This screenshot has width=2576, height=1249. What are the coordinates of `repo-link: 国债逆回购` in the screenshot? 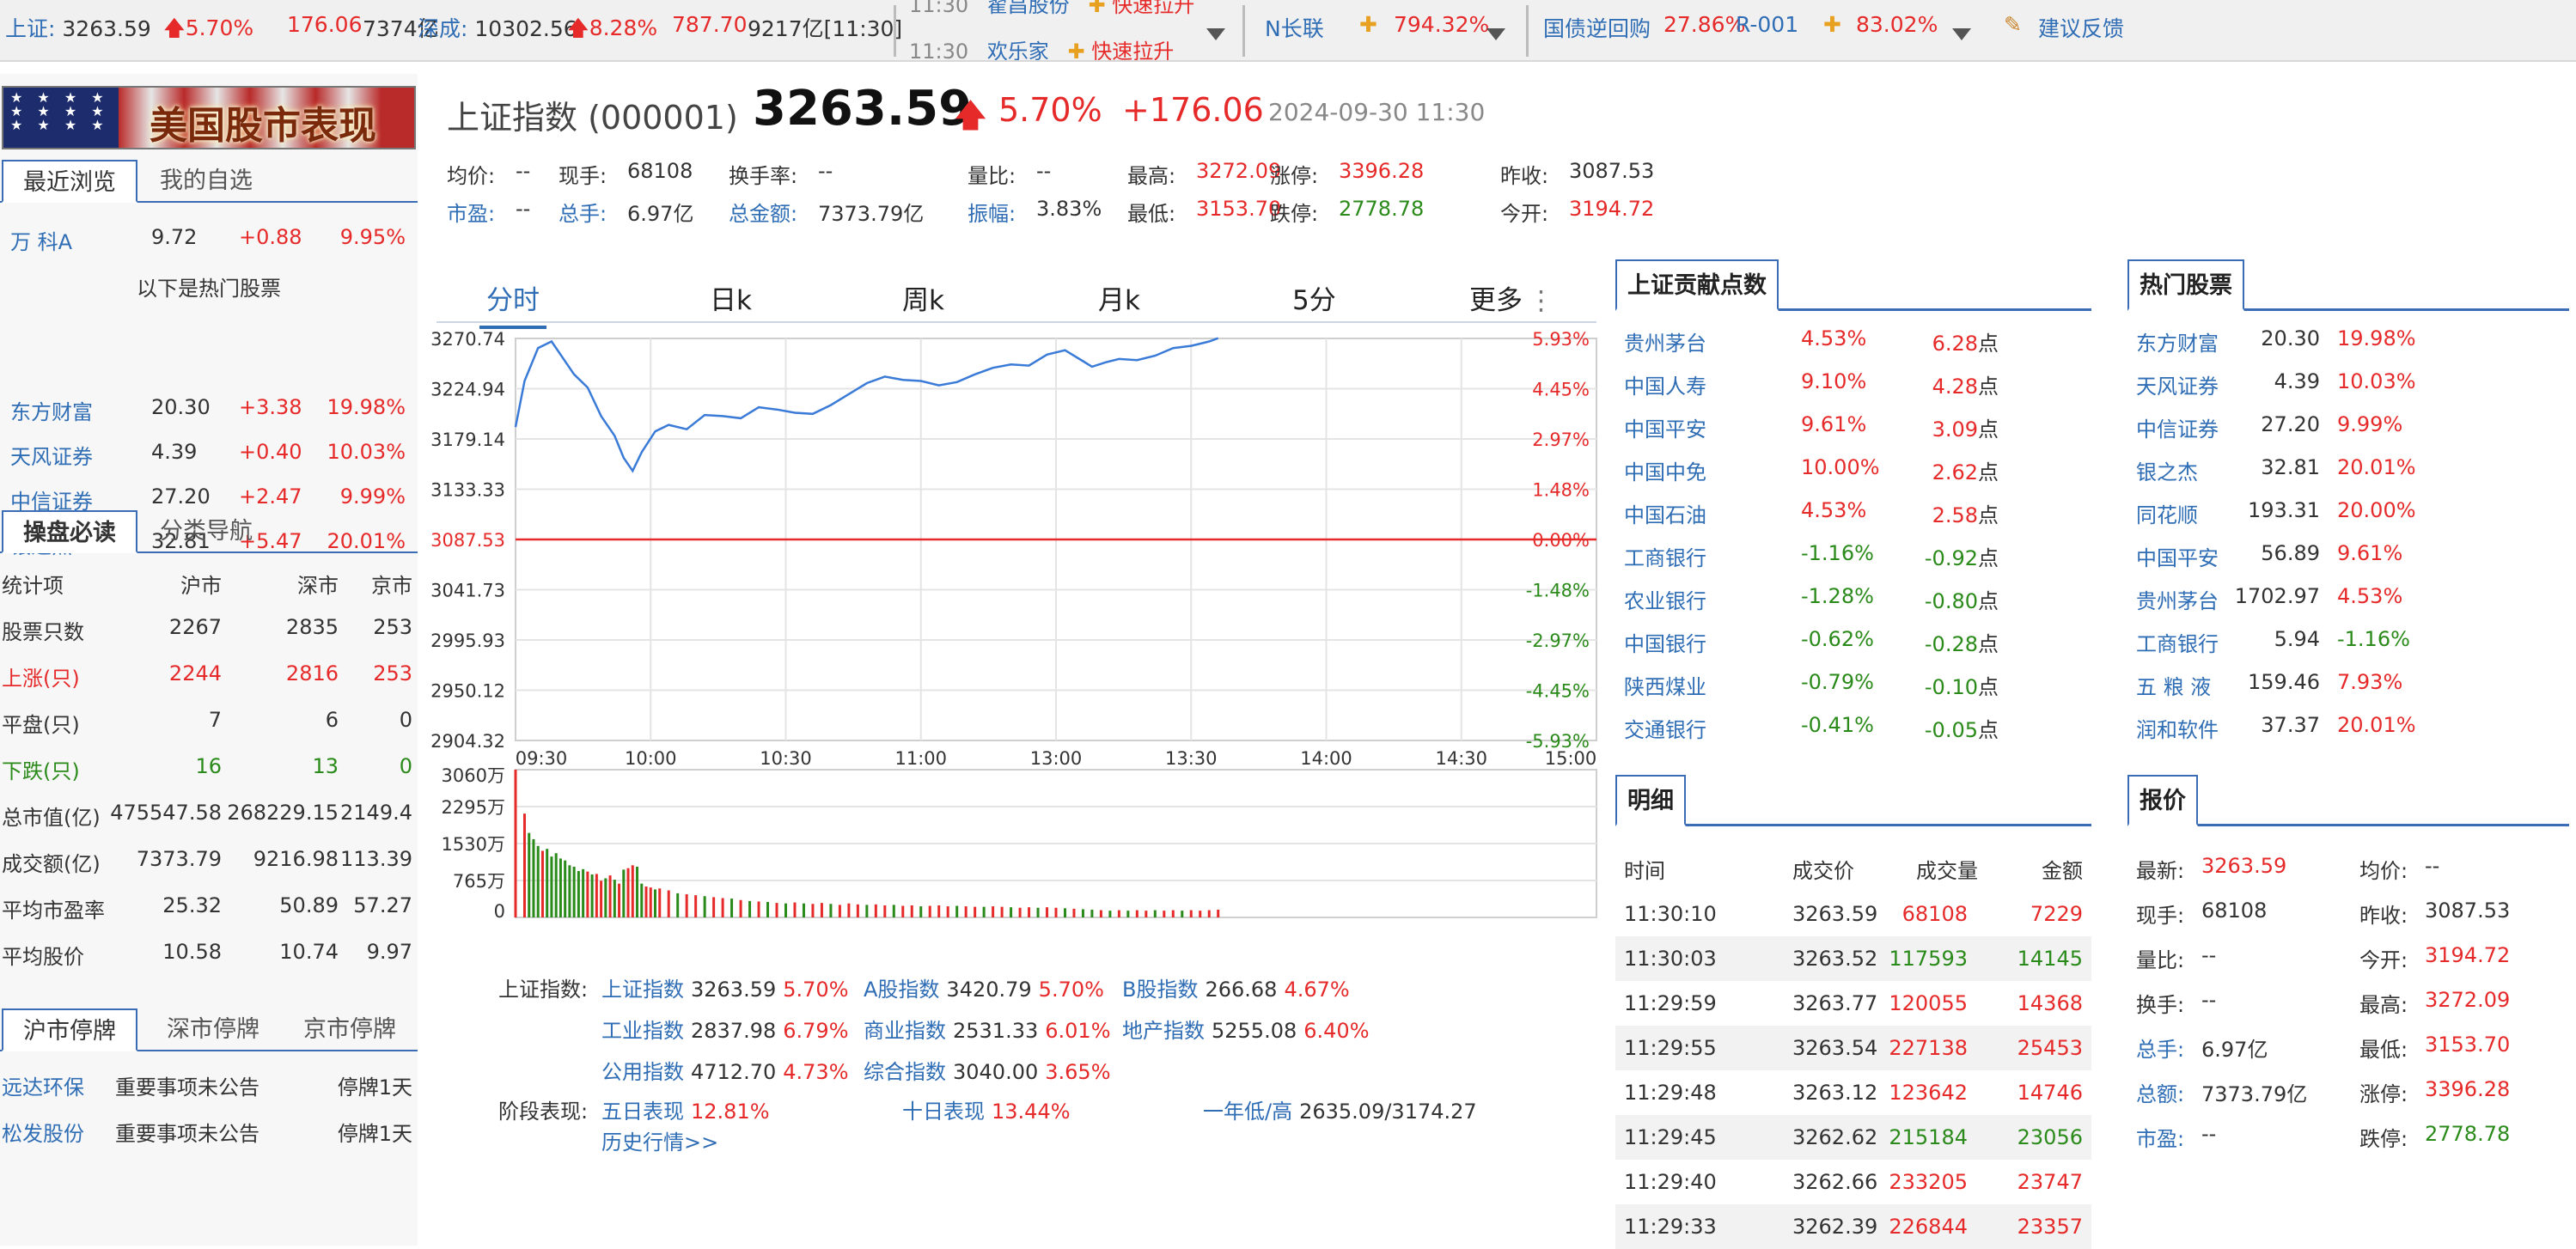 It's located at (1597, 27).